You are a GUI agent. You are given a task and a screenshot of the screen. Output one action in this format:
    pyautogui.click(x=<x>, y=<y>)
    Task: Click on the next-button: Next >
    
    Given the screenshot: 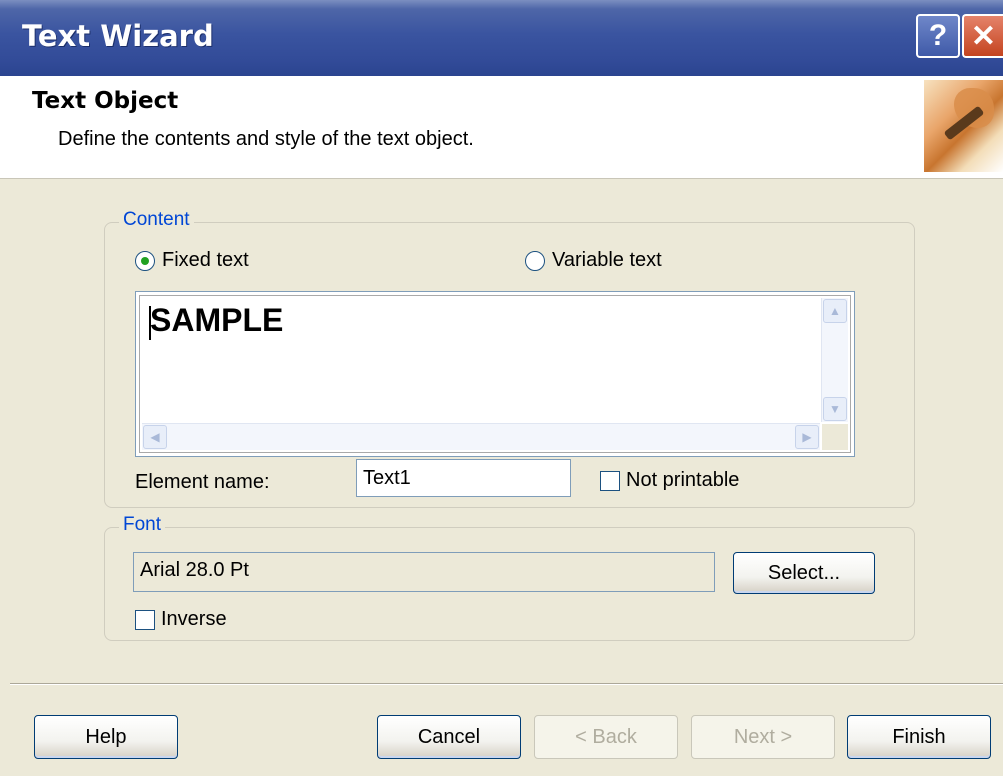 What is the action you would take?
    pyautogui.click(x=763, y=737)
    